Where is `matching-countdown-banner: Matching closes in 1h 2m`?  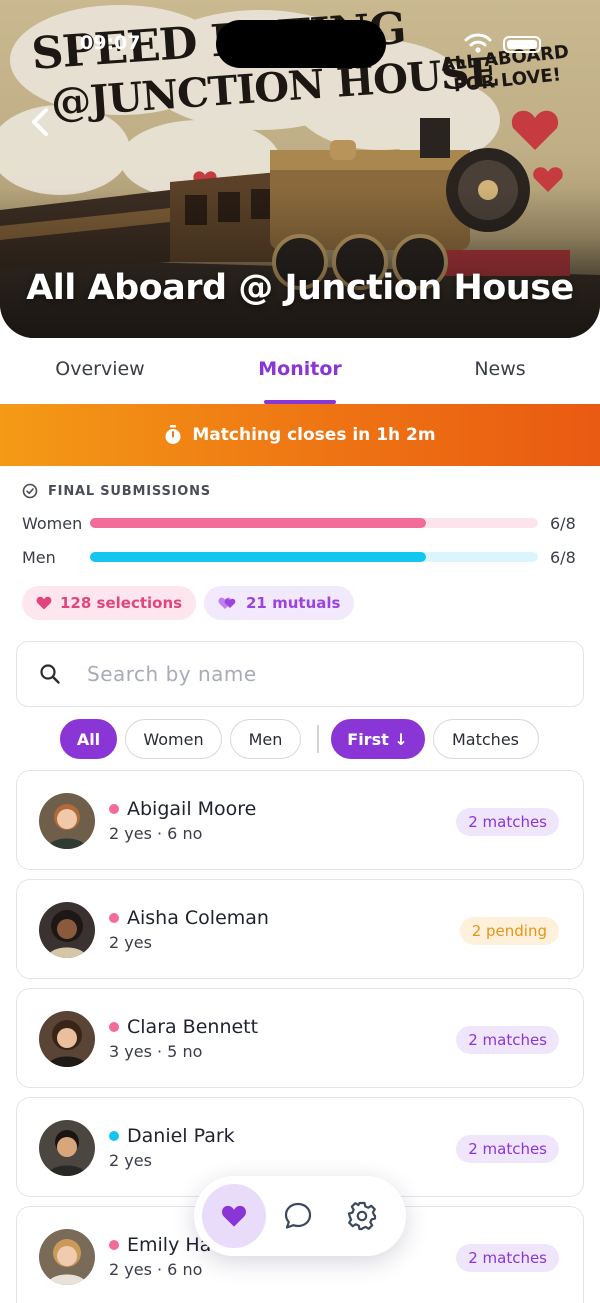 matching-countdown-banner: Matching closes in 1h 2m is located at coordinates (300, 435).